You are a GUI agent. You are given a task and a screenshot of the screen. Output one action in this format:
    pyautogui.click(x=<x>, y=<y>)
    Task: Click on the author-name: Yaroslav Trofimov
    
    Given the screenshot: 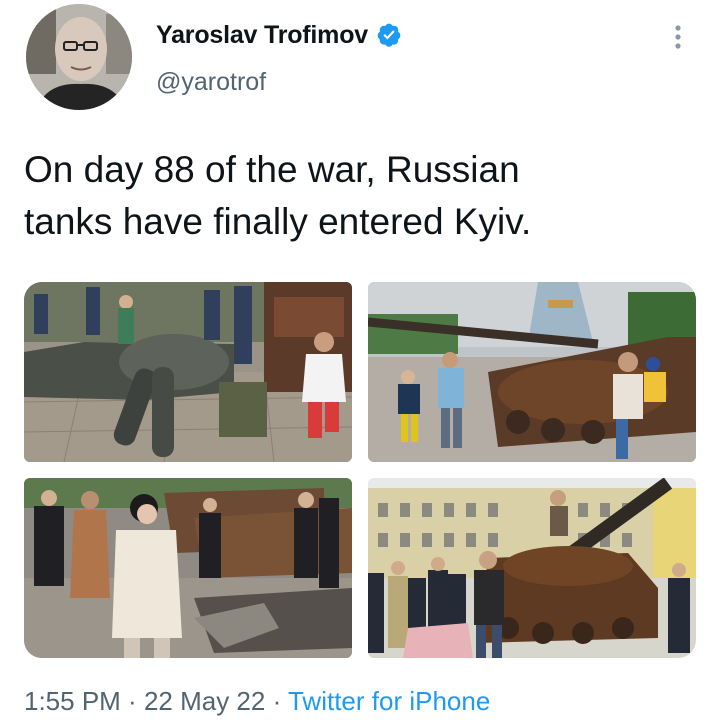 What is the action you would take?
    pyautogui.click(x=262, y=35)
    